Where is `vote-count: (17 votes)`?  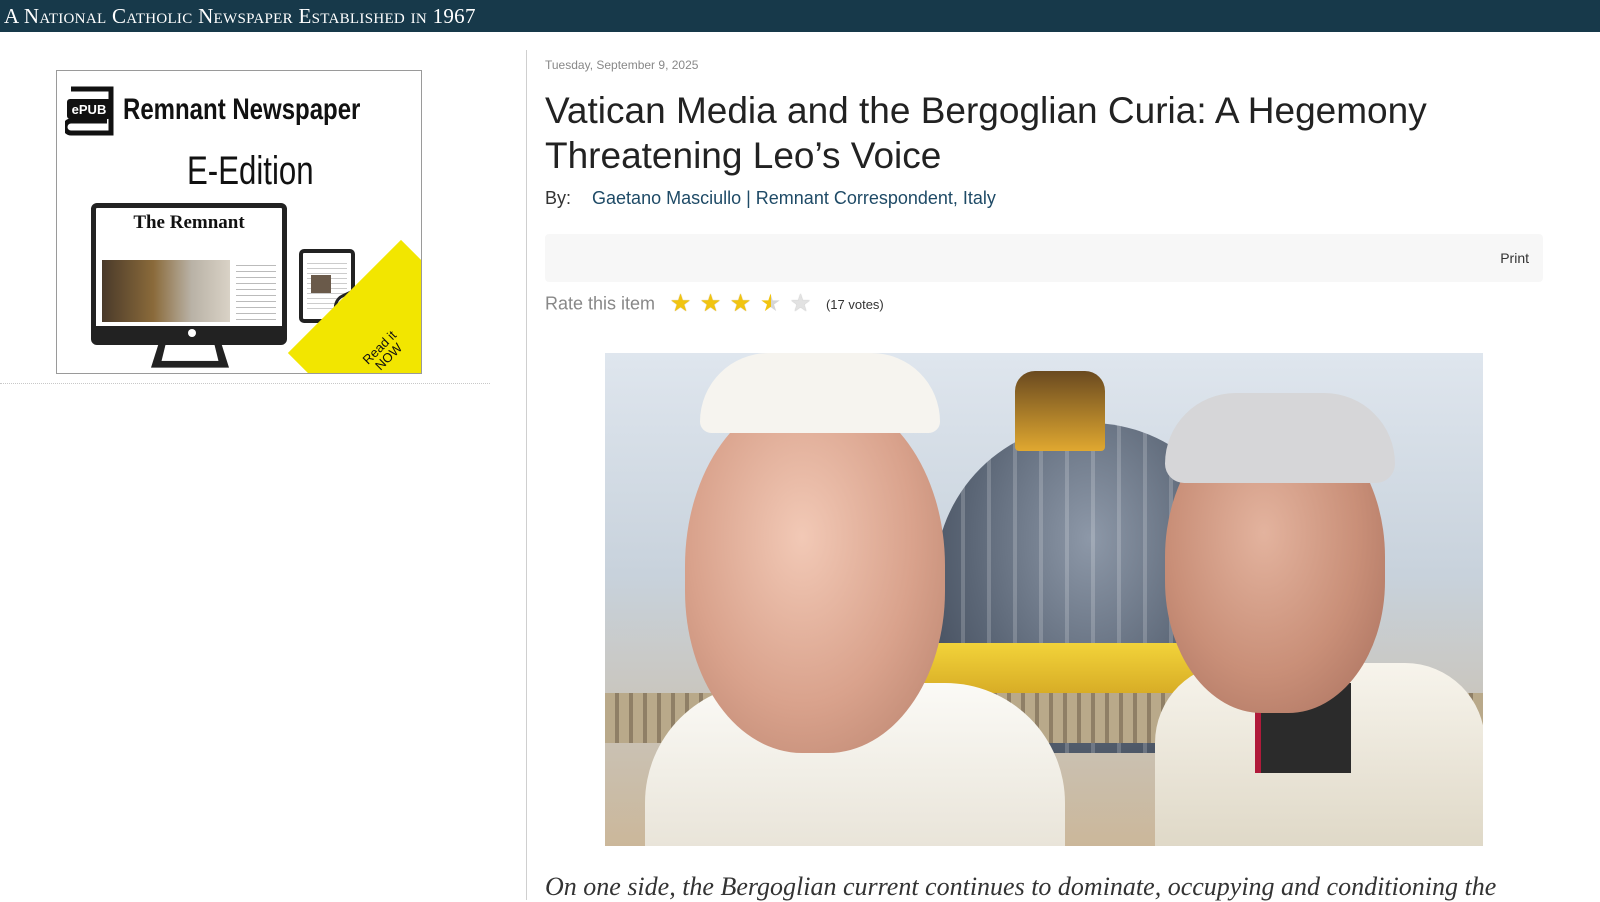
vote-count: (17 votes) is located at coordinates (854, 304).